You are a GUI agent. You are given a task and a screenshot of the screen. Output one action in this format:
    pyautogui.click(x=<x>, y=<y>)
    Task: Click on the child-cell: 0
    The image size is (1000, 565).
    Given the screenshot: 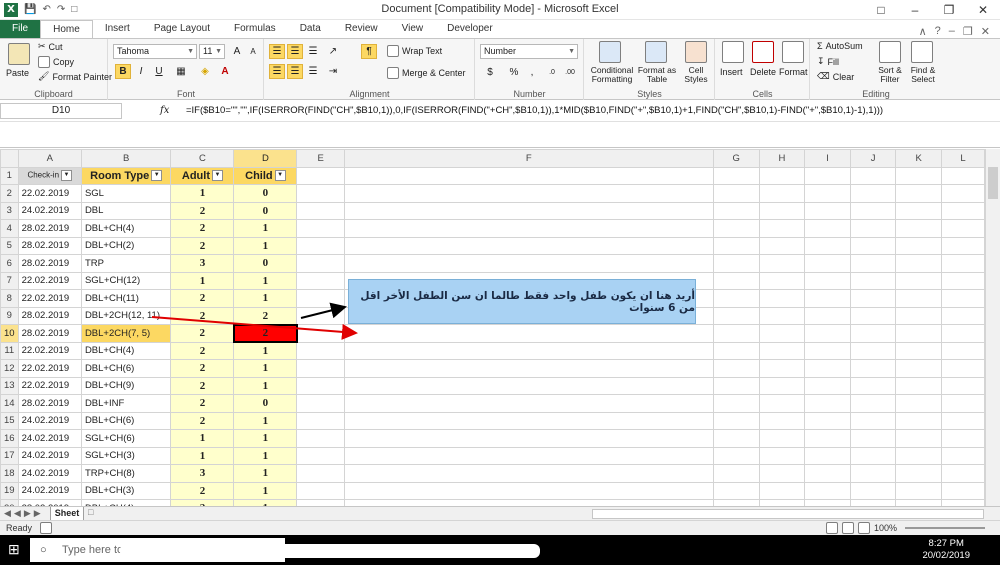 What is the action you would take?
    pyautogui.click(x=265, y=263)
    